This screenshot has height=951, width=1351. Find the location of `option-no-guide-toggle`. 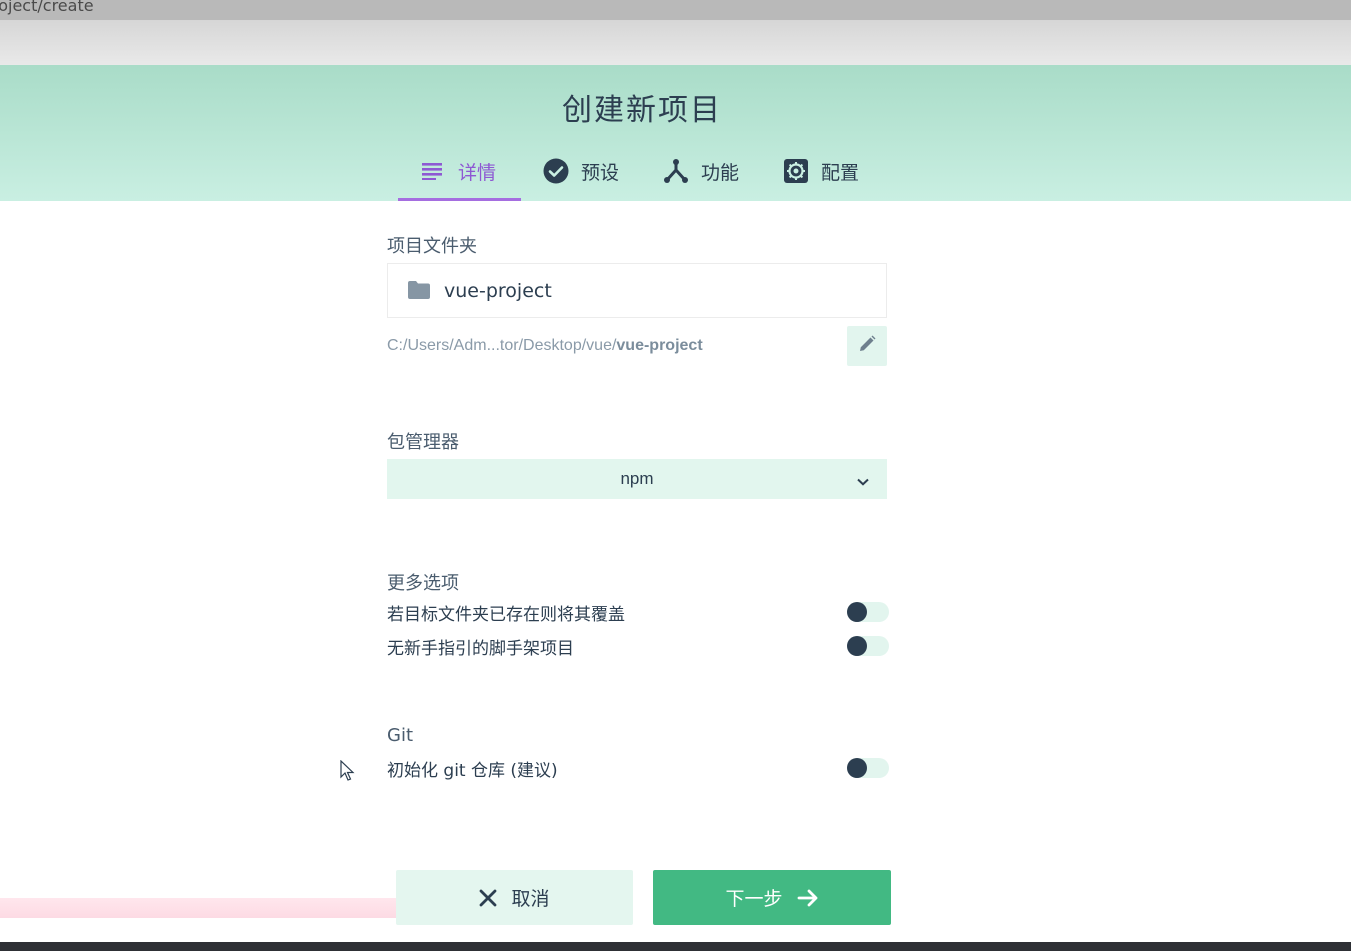

option-no-guide-toggle is located at coordinates (868, 646).